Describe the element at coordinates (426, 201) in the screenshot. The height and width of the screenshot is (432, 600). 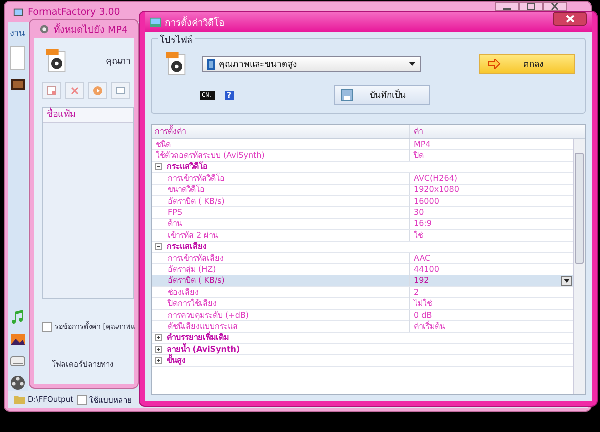
I see `property-value: 16000` at that location.